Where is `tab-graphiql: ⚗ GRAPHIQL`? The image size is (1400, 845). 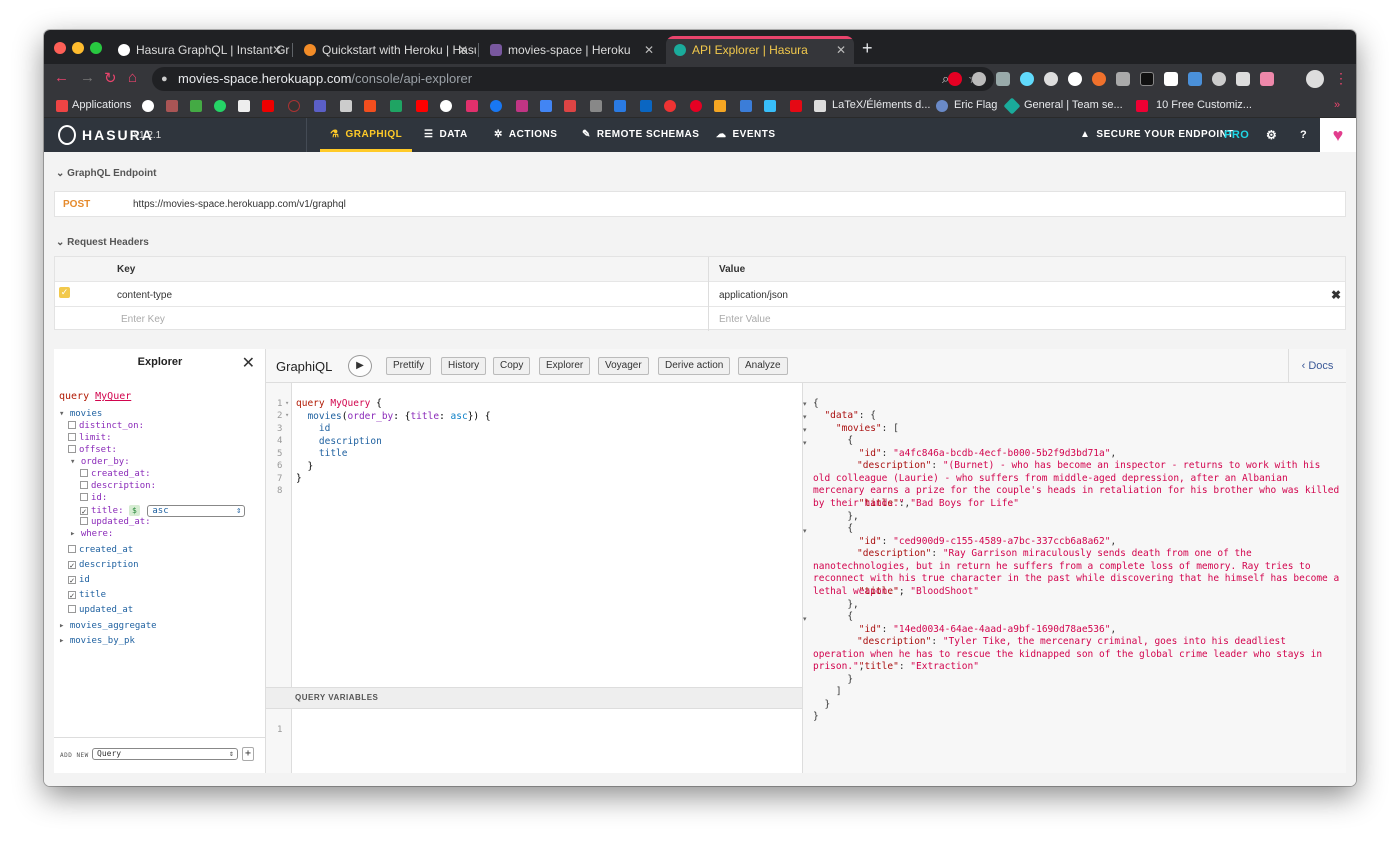
tab-graphiql: ⚗ GRAPHIQL is located at coordinates (366, 135).